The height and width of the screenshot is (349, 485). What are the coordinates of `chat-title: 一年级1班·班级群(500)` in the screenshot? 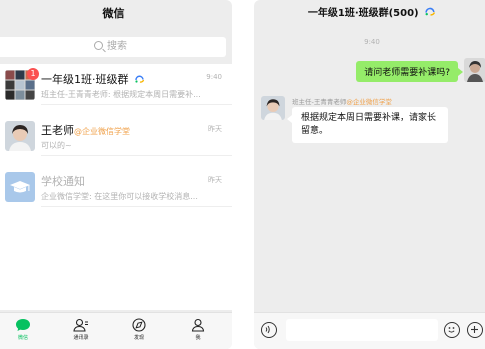 It's located at (363, 13).